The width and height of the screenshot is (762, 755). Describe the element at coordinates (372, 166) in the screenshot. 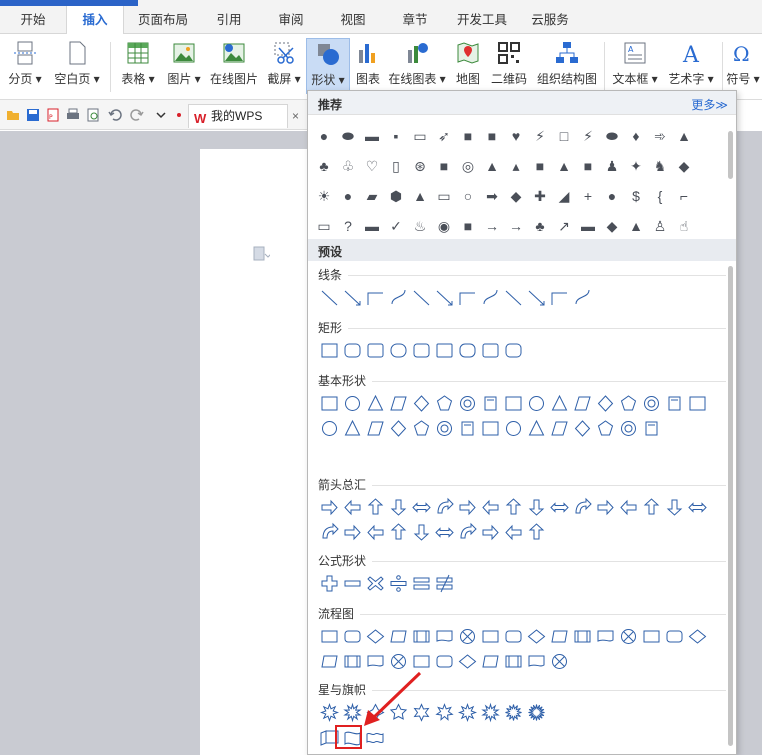

I see `recommended-shape-icon: ♡` at that location.